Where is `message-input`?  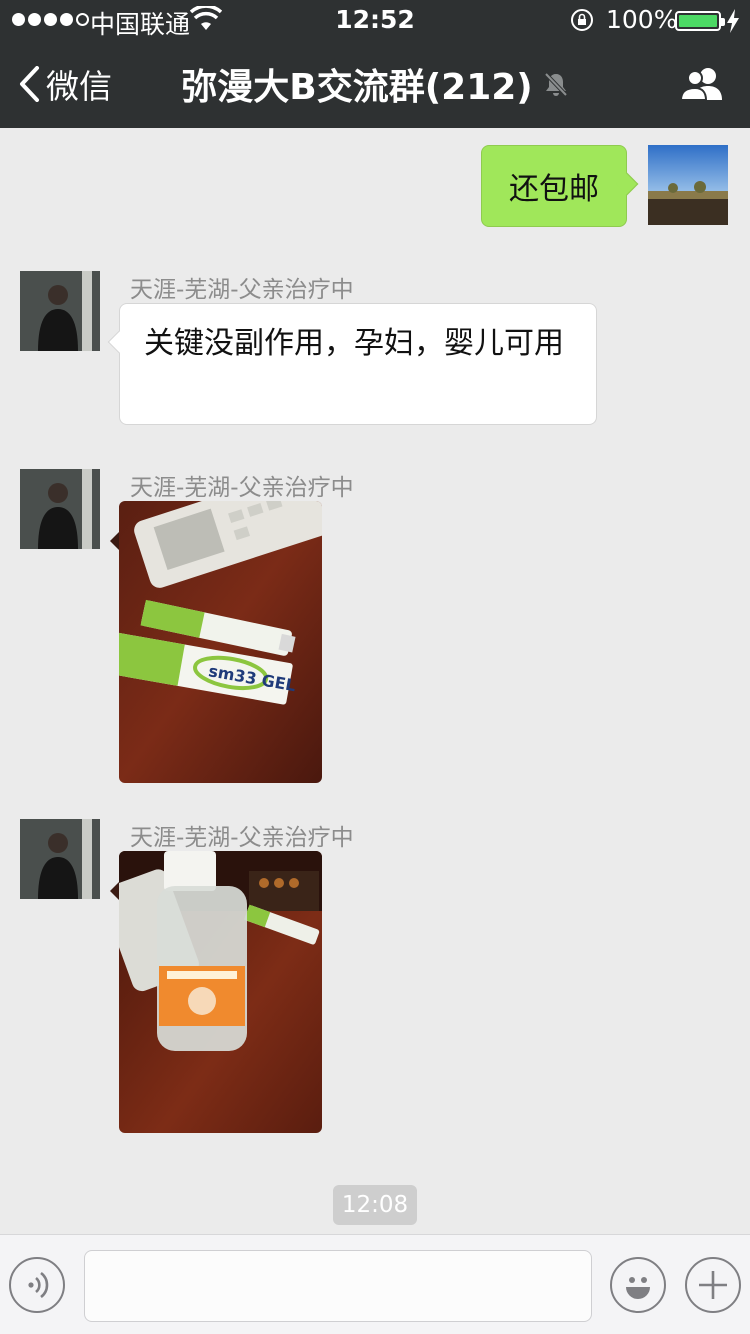
message-input is located at coordinates (338, 1286).